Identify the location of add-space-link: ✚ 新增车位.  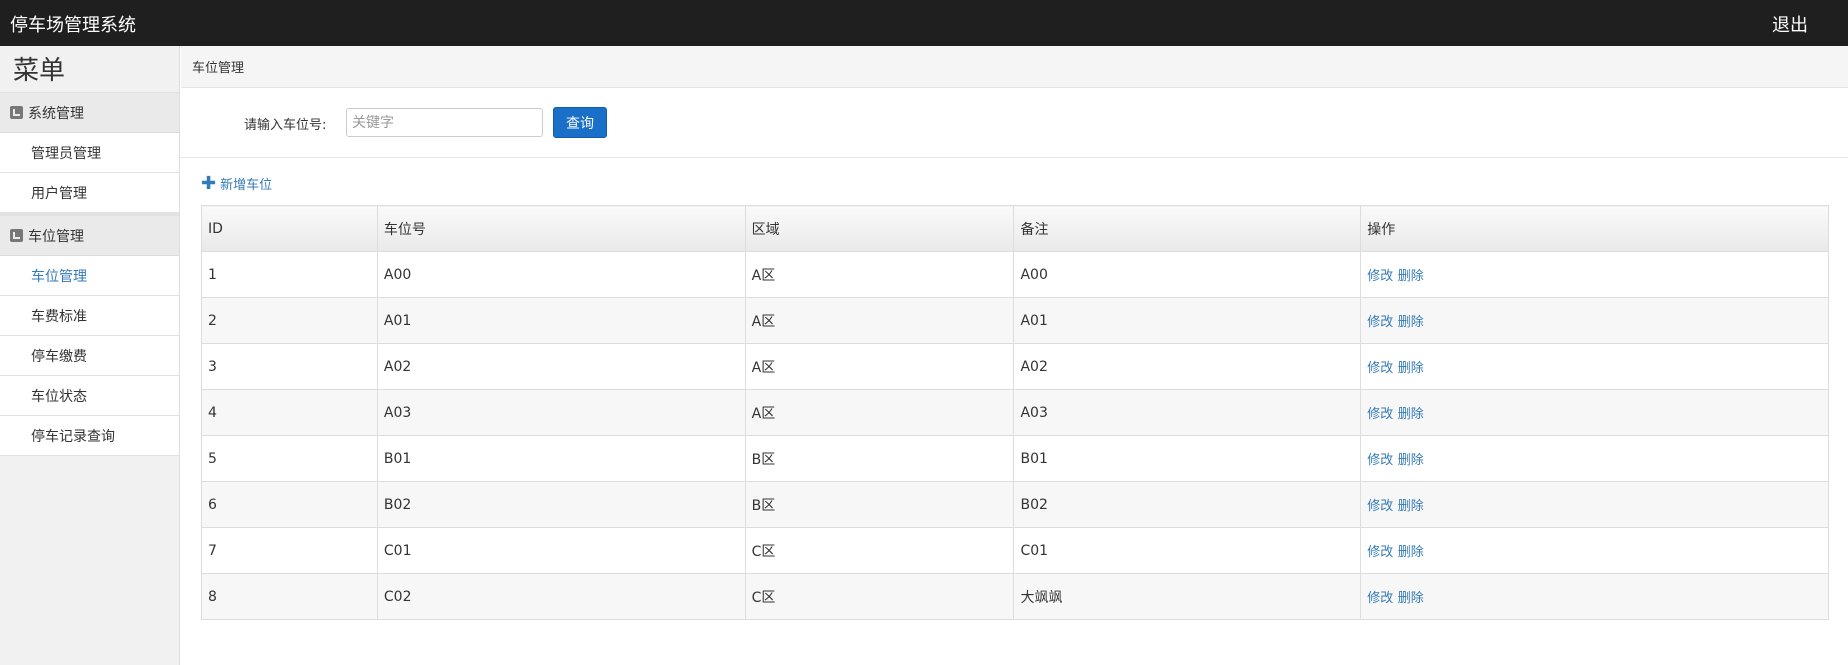
(236, 183).